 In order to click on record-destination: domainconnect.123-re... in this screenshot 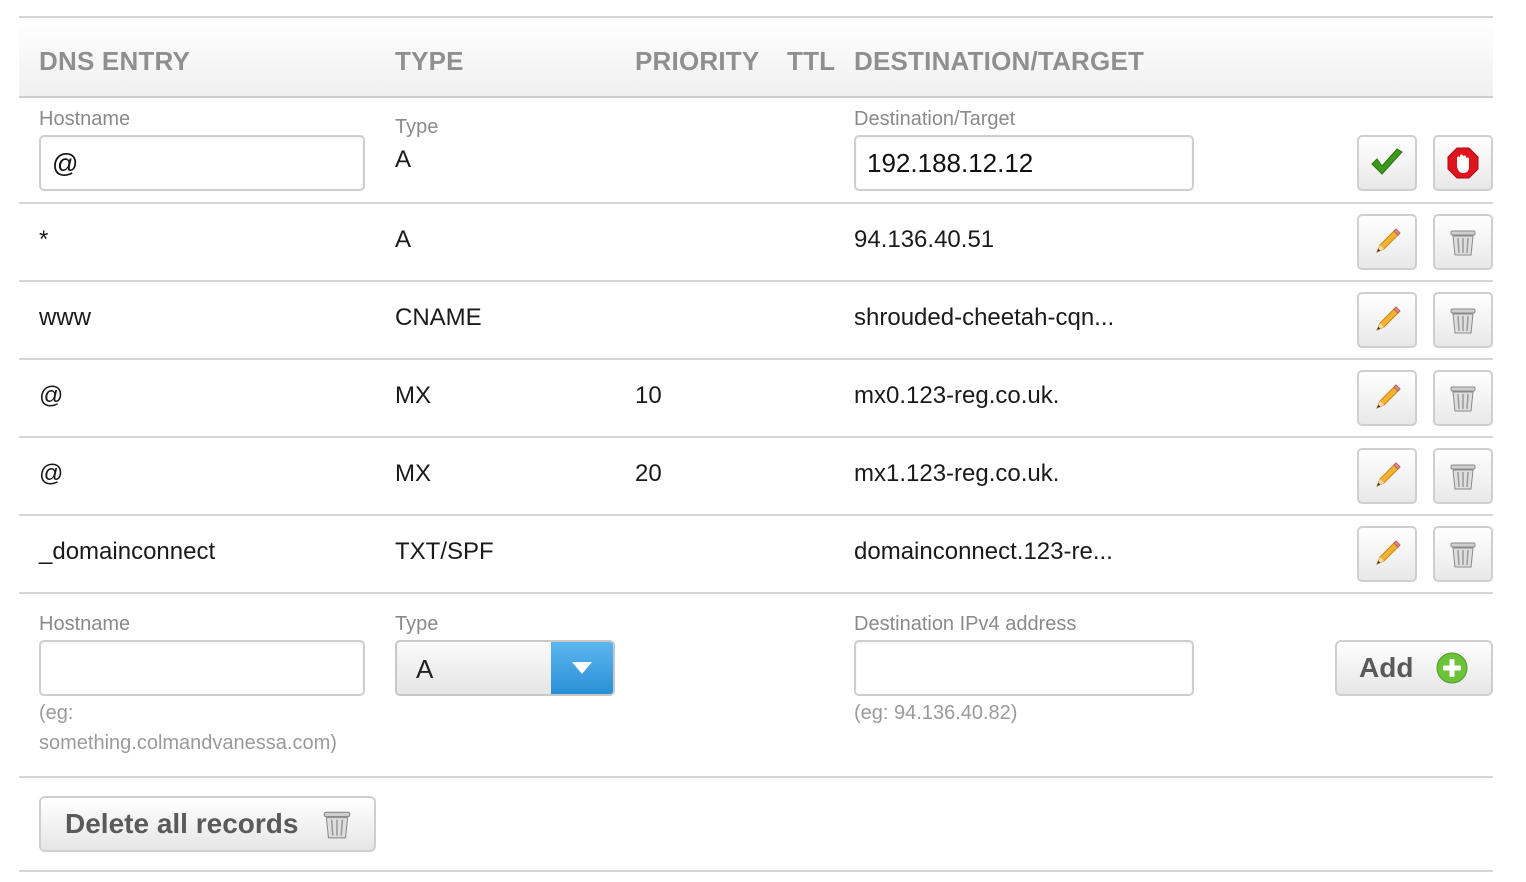, I will do `click(983, 551)`.